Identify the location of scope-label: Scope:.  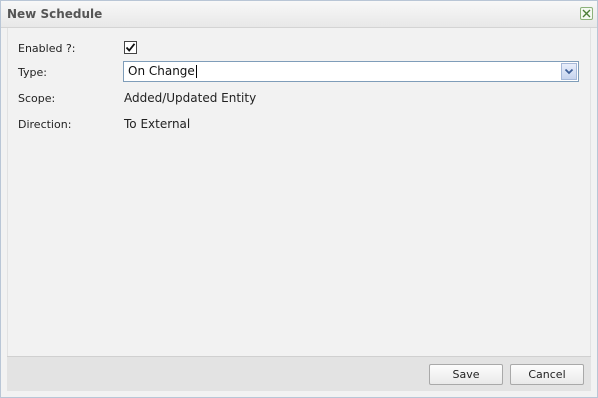
(37, 98).